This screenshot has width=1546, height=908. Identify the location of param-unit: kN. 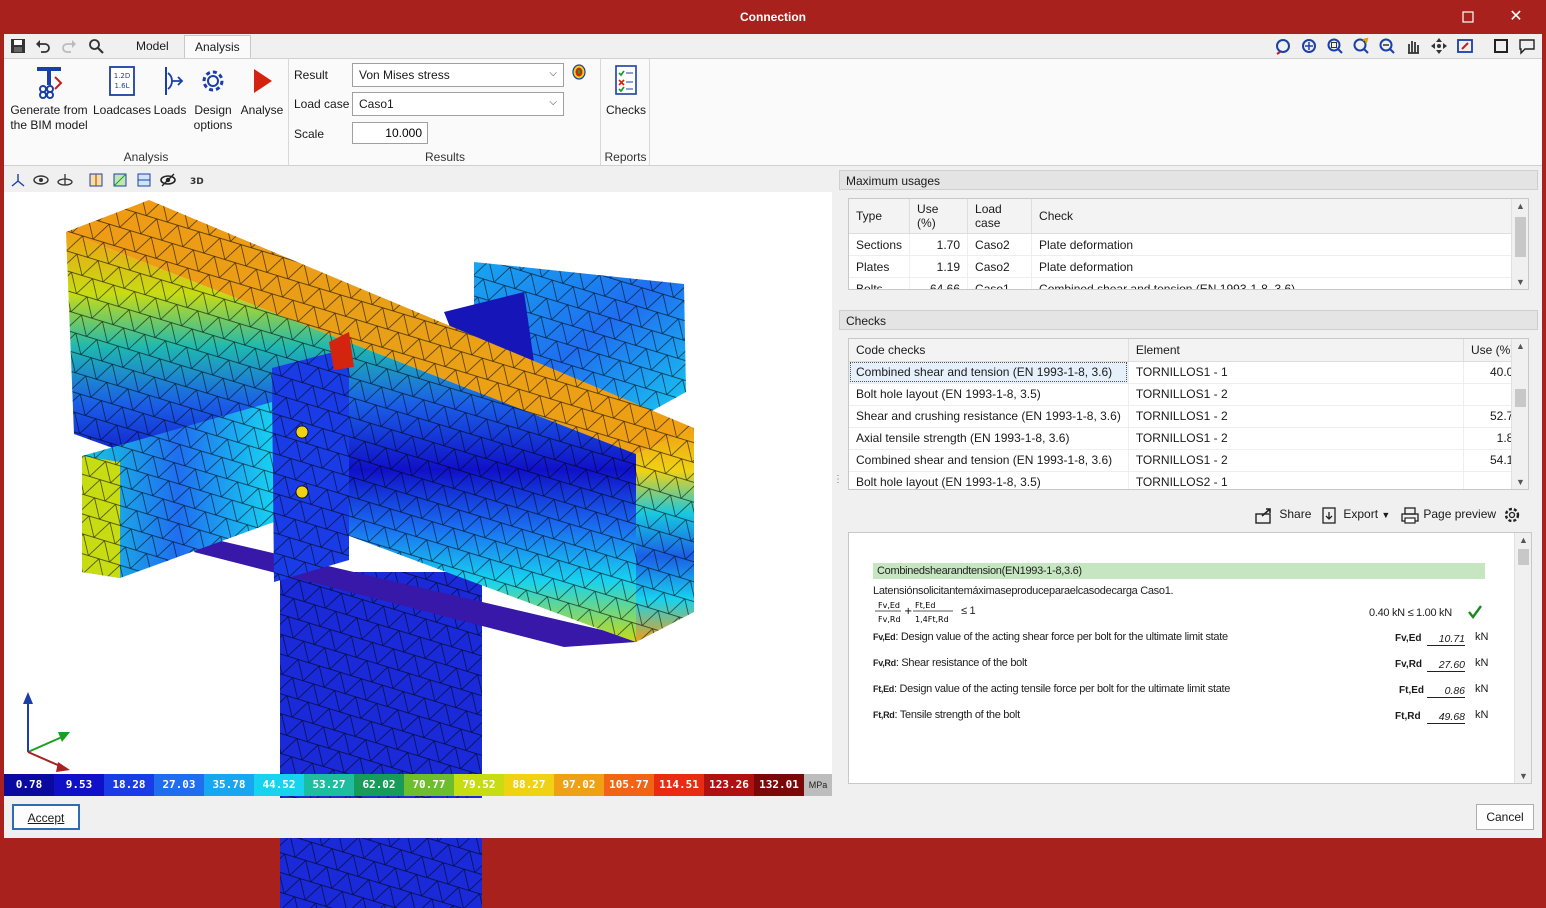
(1482, 637).